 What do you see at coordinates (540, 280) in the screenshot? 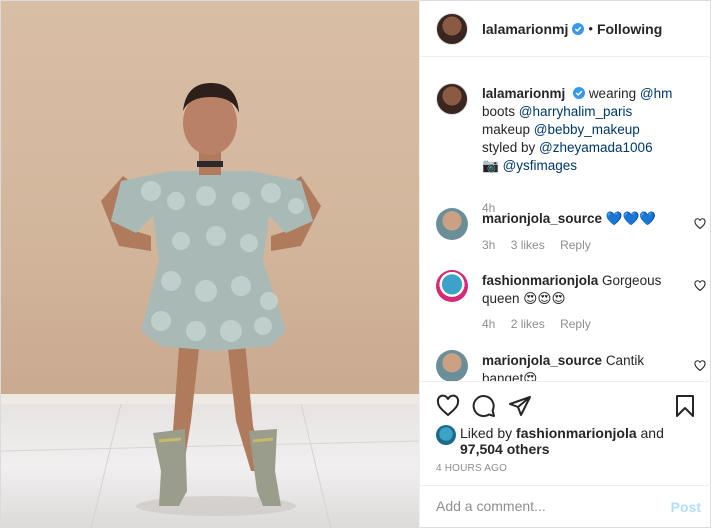
I see `comment-username: fashionmarionjola` at bounding box center [540, 280].